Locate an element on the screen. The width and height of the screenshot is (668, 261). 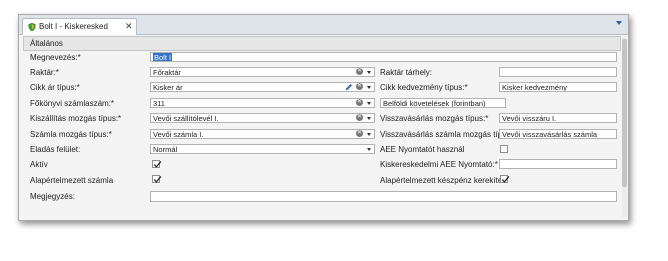
kiszallitas-mozgas-tipus-select: Vevői szállítólevél I. is located at coordinates (262, 118).